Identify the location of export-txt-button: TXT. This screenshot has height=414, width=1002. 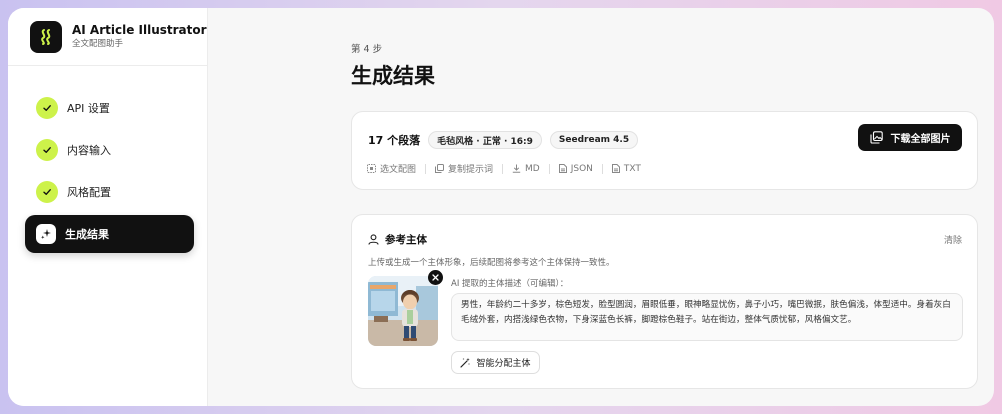
(626, 169).